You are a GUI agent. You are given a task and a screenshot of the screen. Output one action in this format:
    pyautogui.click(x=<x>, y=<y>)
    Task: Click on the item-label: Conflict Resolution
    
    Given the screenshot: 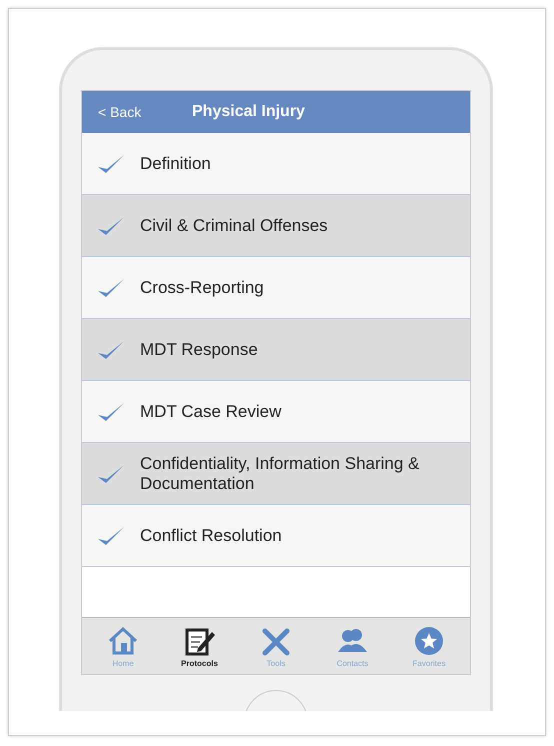 What is the action you would take?
    pyautogui.click(x=211, y=536)
    